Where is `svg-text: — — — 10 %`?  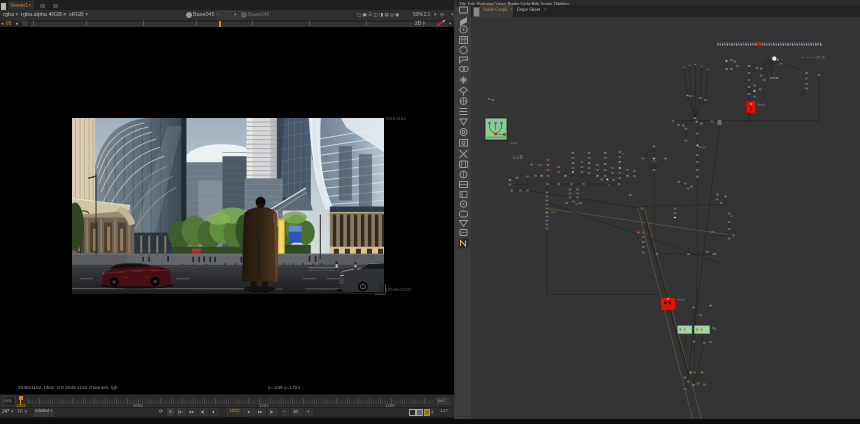
svg-text: — — — 10 % is located at coordinates (813, 58).